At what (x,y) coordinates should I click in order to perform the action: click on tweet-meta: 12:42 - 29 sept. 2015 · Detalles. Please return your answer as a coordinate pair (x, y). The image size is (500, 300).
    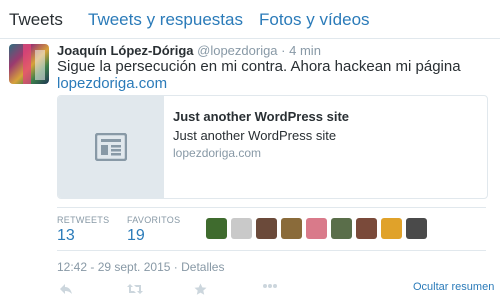
    Looking at the image, I should click on (140, 267).